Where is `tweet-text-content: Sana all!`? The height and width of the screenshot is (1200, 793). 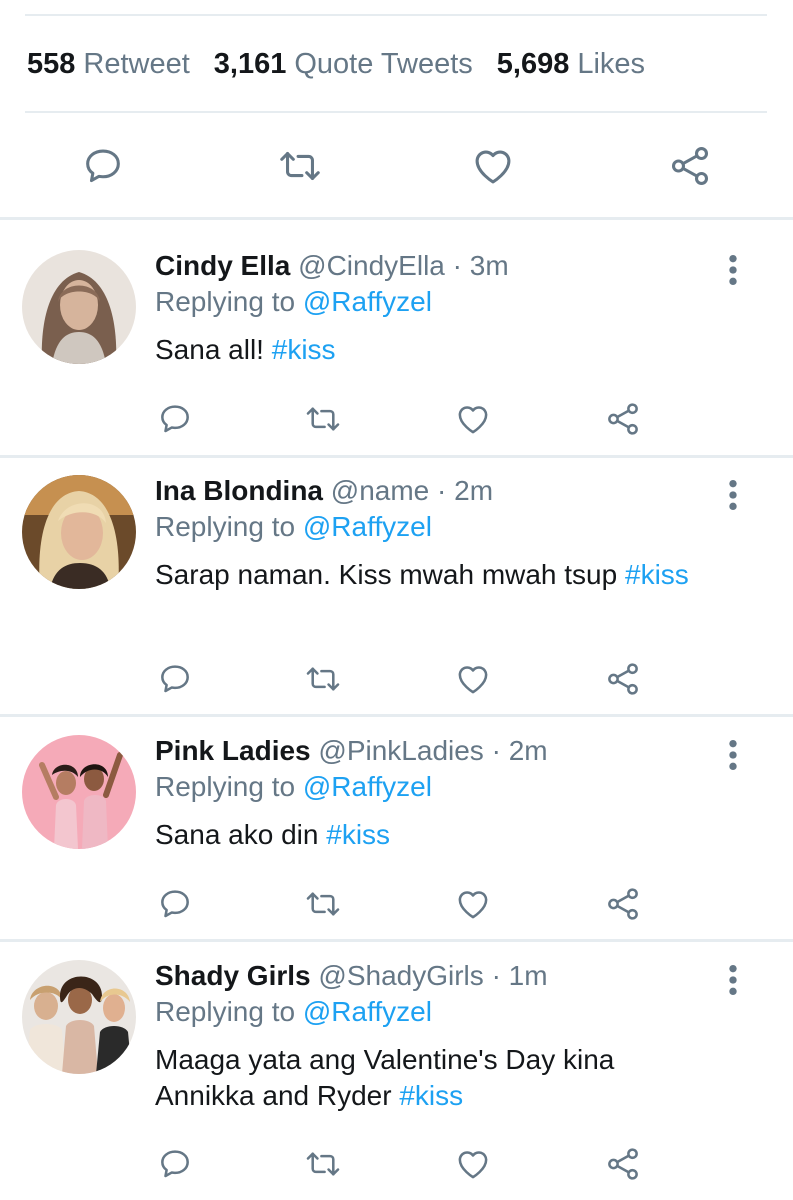
tweet-text-content: Sana all! is located at coordinates (209, 349).